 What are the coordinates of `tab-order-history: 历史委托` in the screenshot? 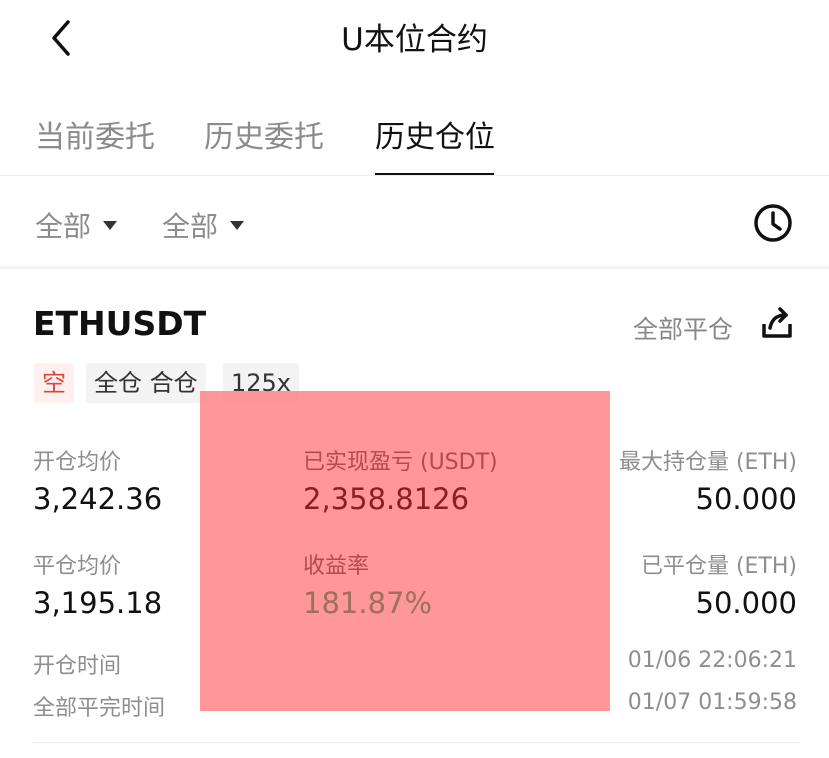 It's located at (264, 134).